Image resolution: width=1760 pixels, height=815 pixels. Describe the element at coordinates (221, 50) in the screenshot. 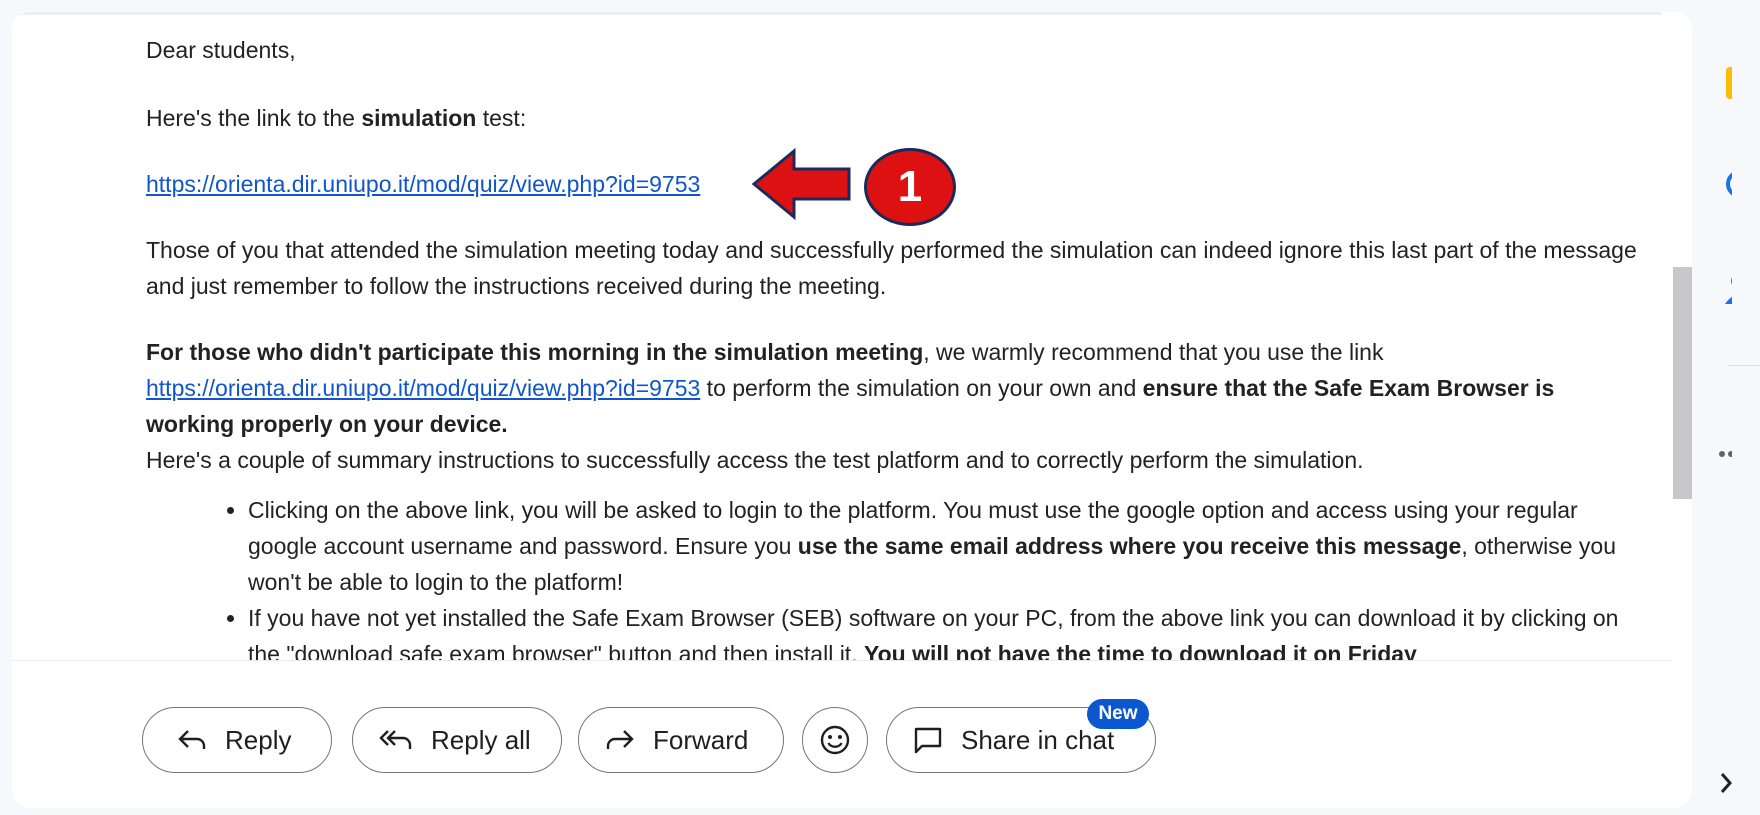

I see `greeting: Dear students,` at that location.